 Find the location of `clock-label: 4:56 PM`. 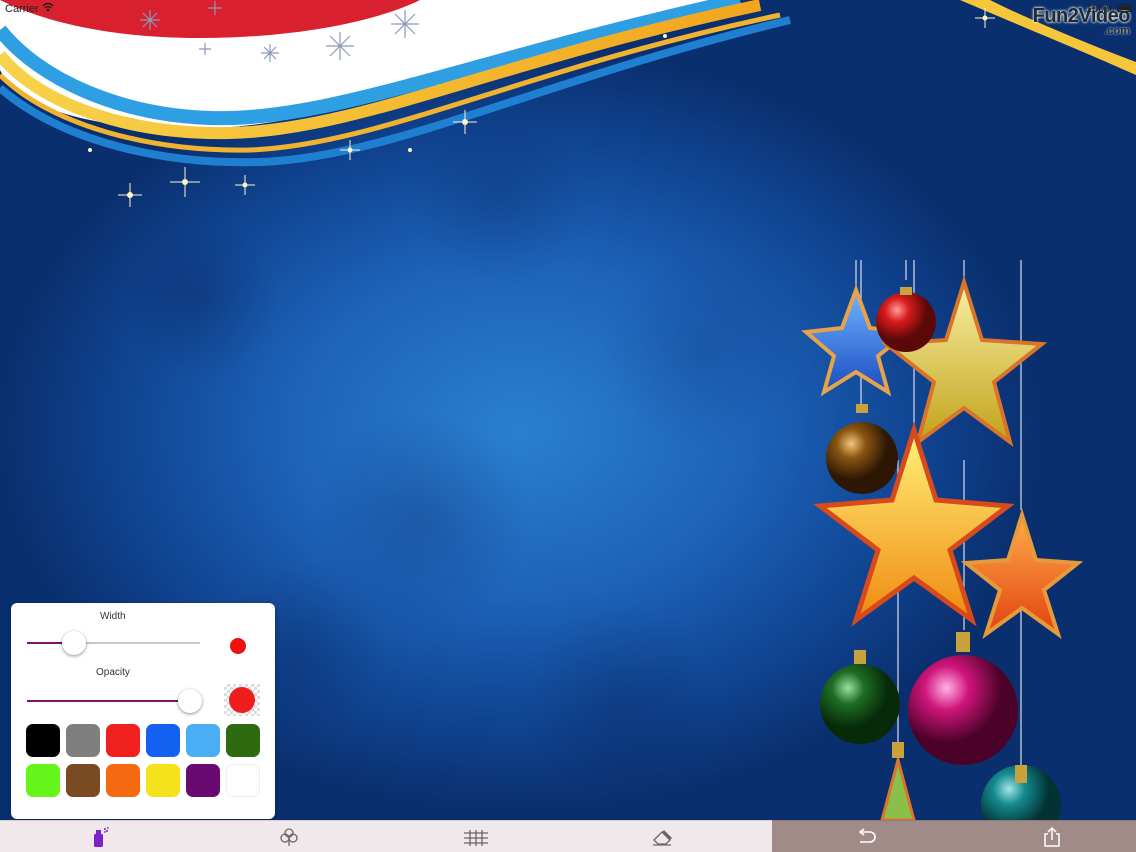

clock-label: 4:56 PM is located at coordinates (569, 9).